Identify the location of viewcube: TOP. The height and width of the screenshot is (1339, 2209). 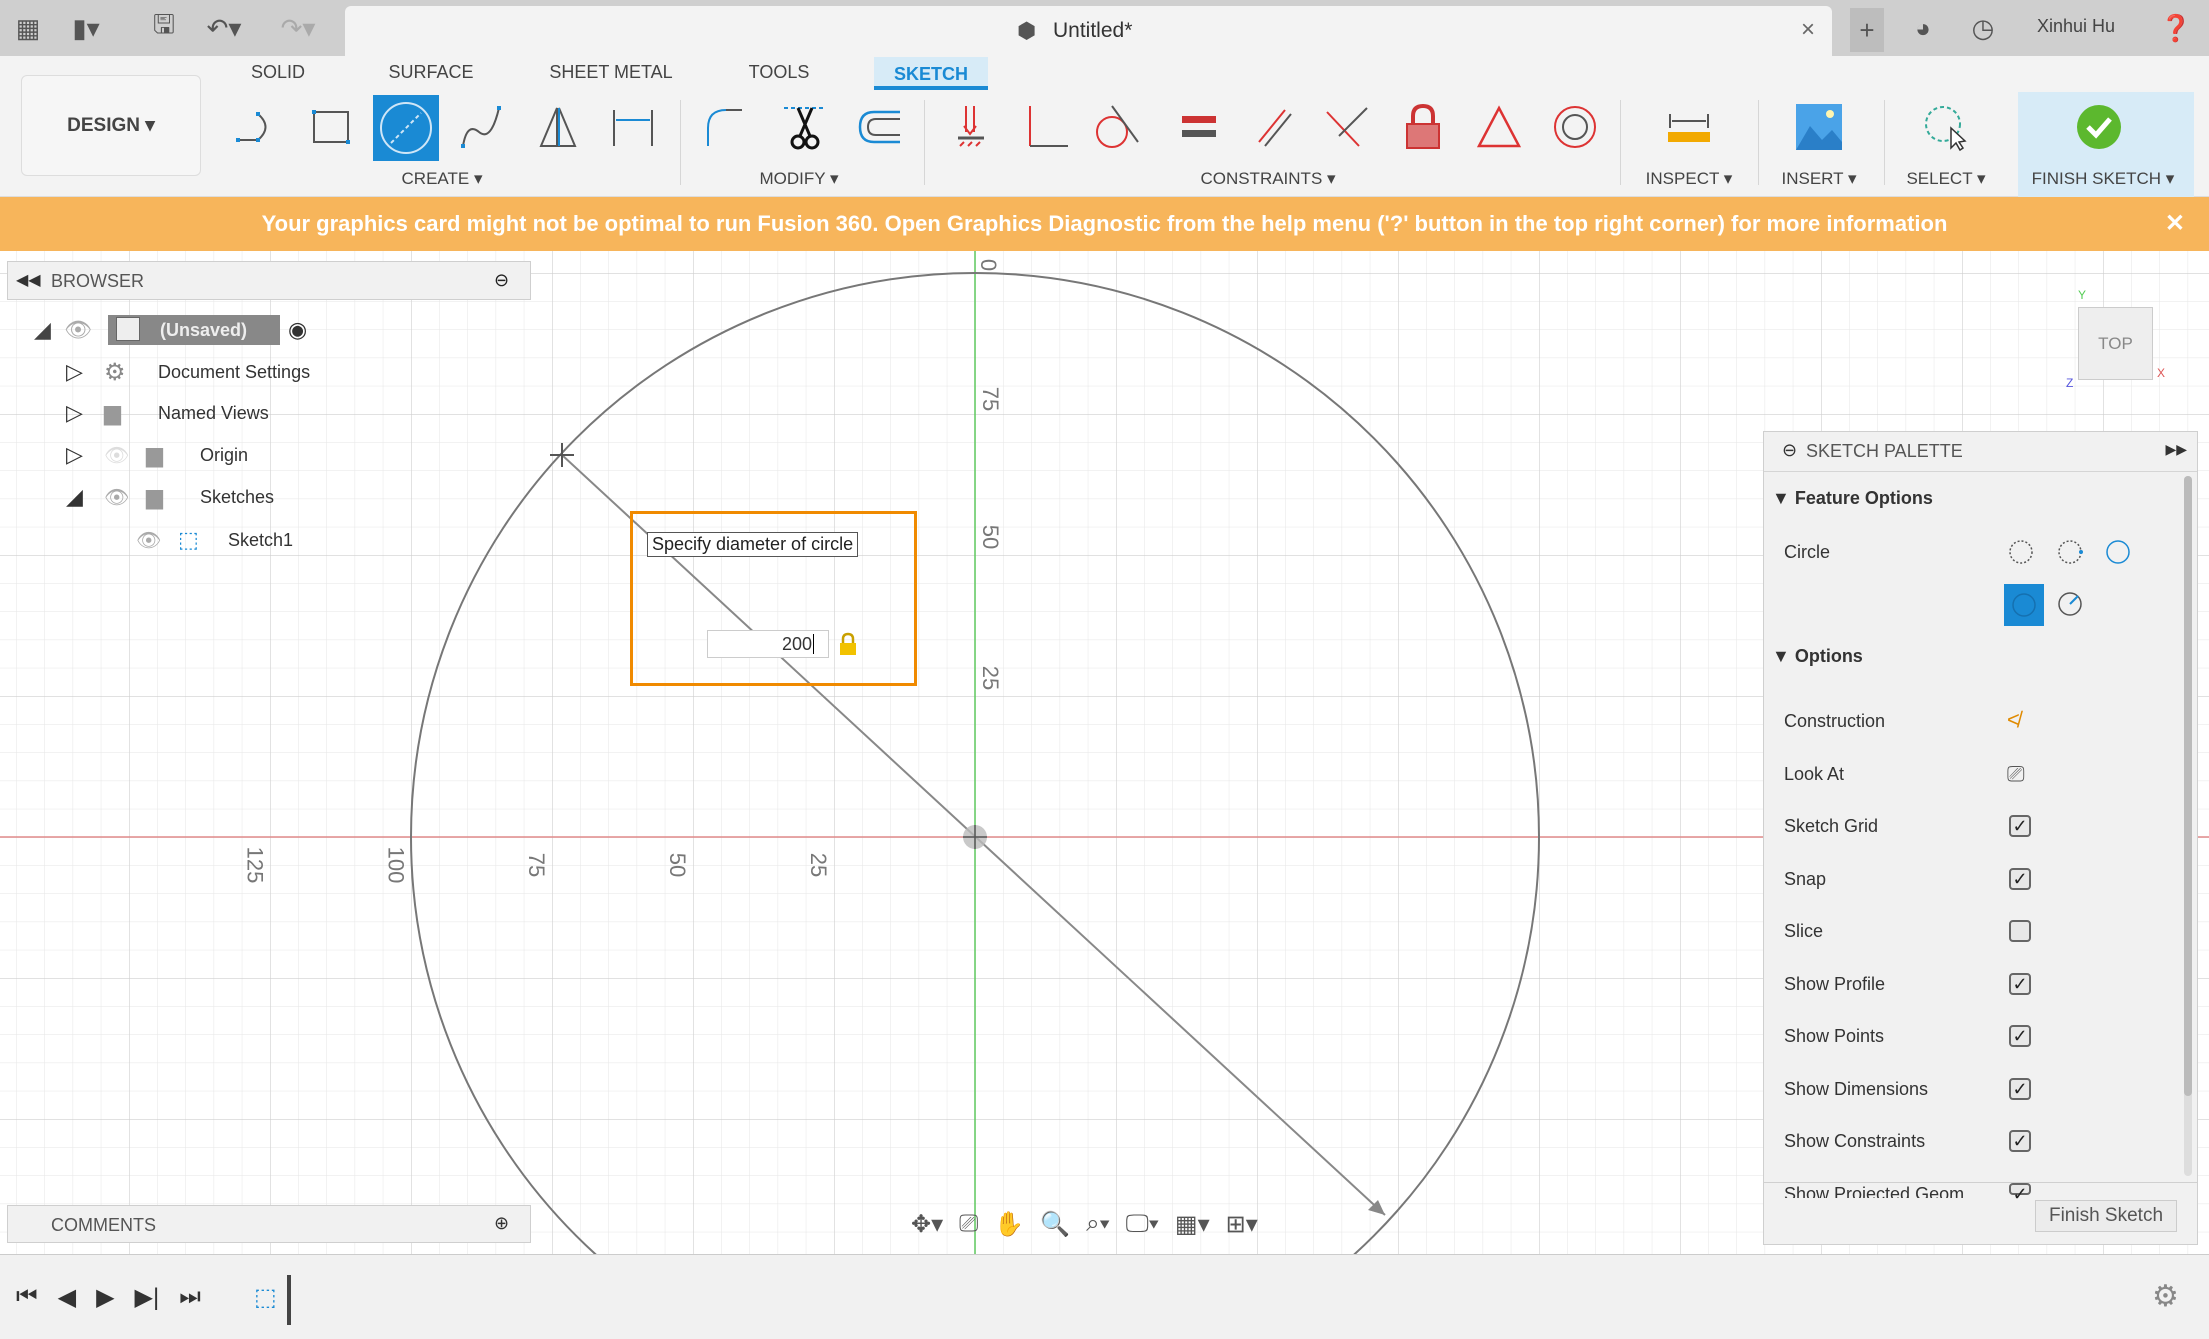
(2115, 343).